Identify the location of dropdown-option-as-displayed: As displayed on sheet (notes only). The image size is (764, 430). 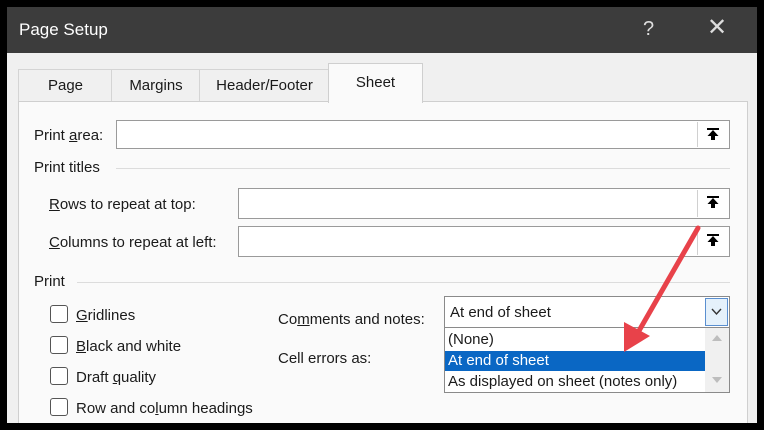
(576, 382).